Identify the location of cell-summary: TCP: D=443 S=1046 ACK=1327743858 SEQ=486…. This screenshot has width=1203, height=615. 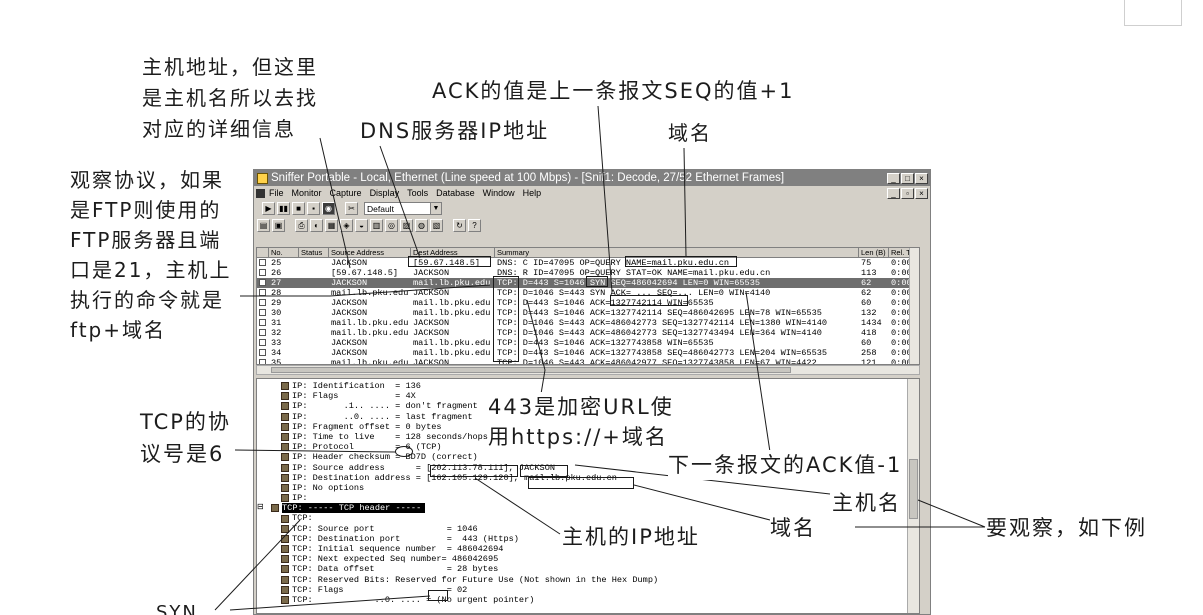
(662, 353).